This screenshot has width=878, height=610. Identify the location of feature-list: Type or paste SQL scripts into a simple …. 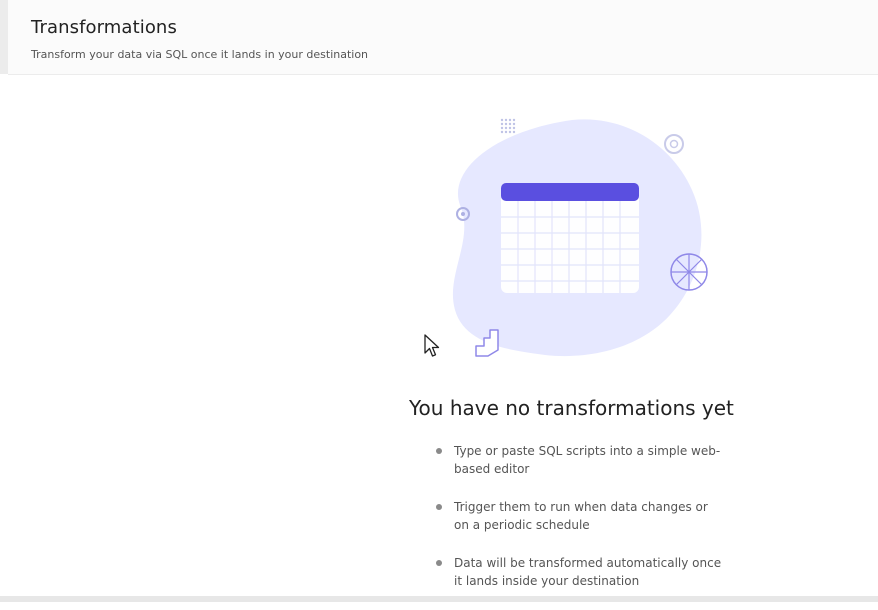
(586, 526).